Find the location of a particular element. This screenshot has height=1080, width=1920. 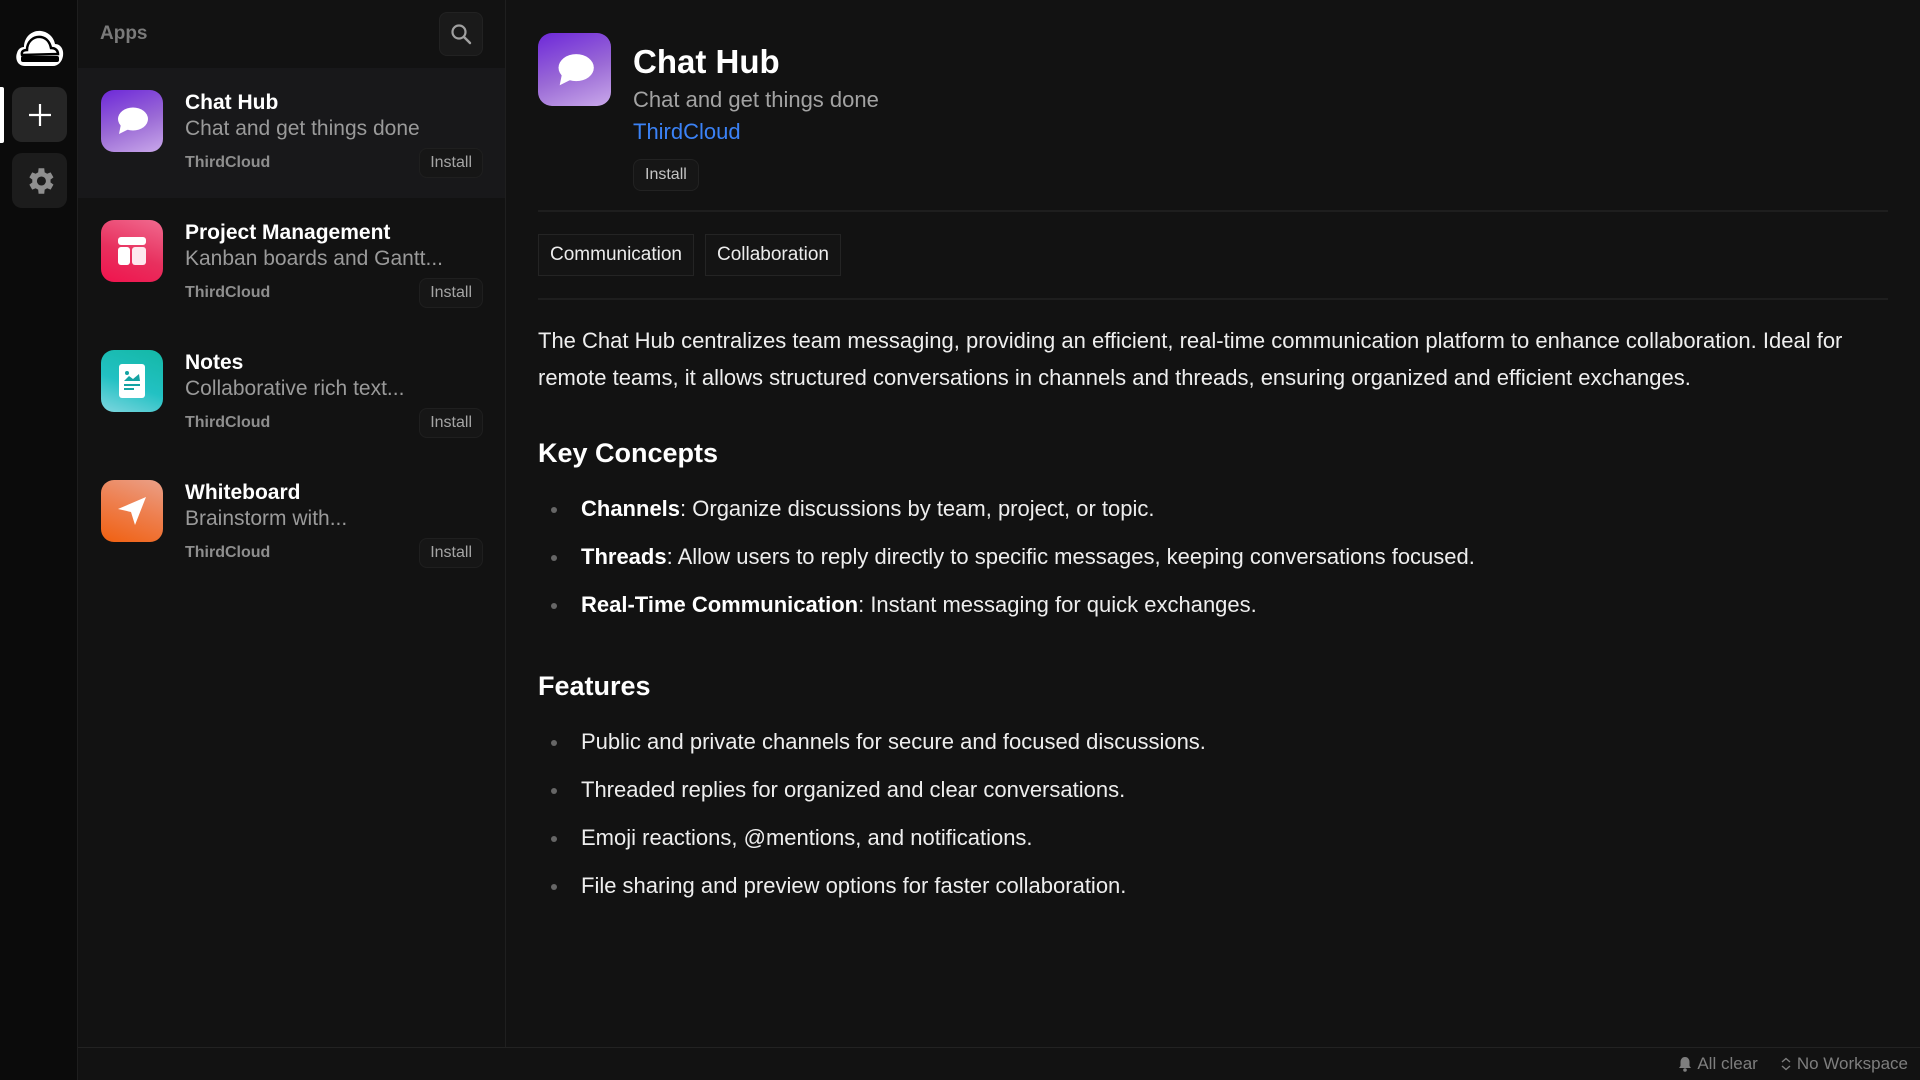

workspace-selector: No Workspace is located at coordinates (1844, 1064).